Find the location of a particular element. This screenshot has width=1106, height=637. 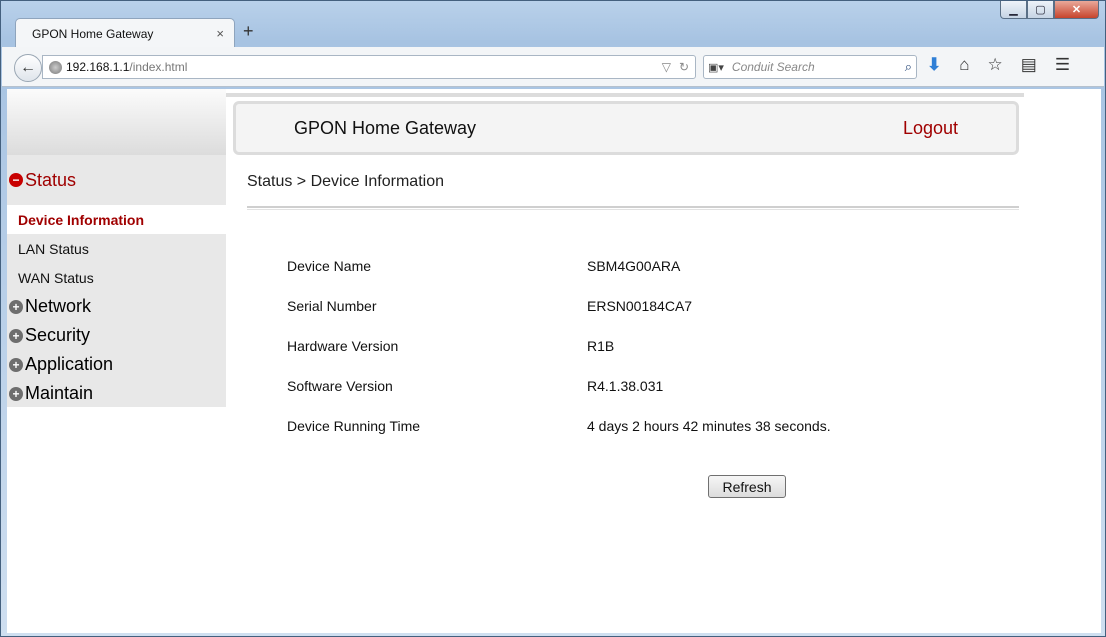

sidebar-item-lan-status: LAN Status is located at coordinates (116, 248).